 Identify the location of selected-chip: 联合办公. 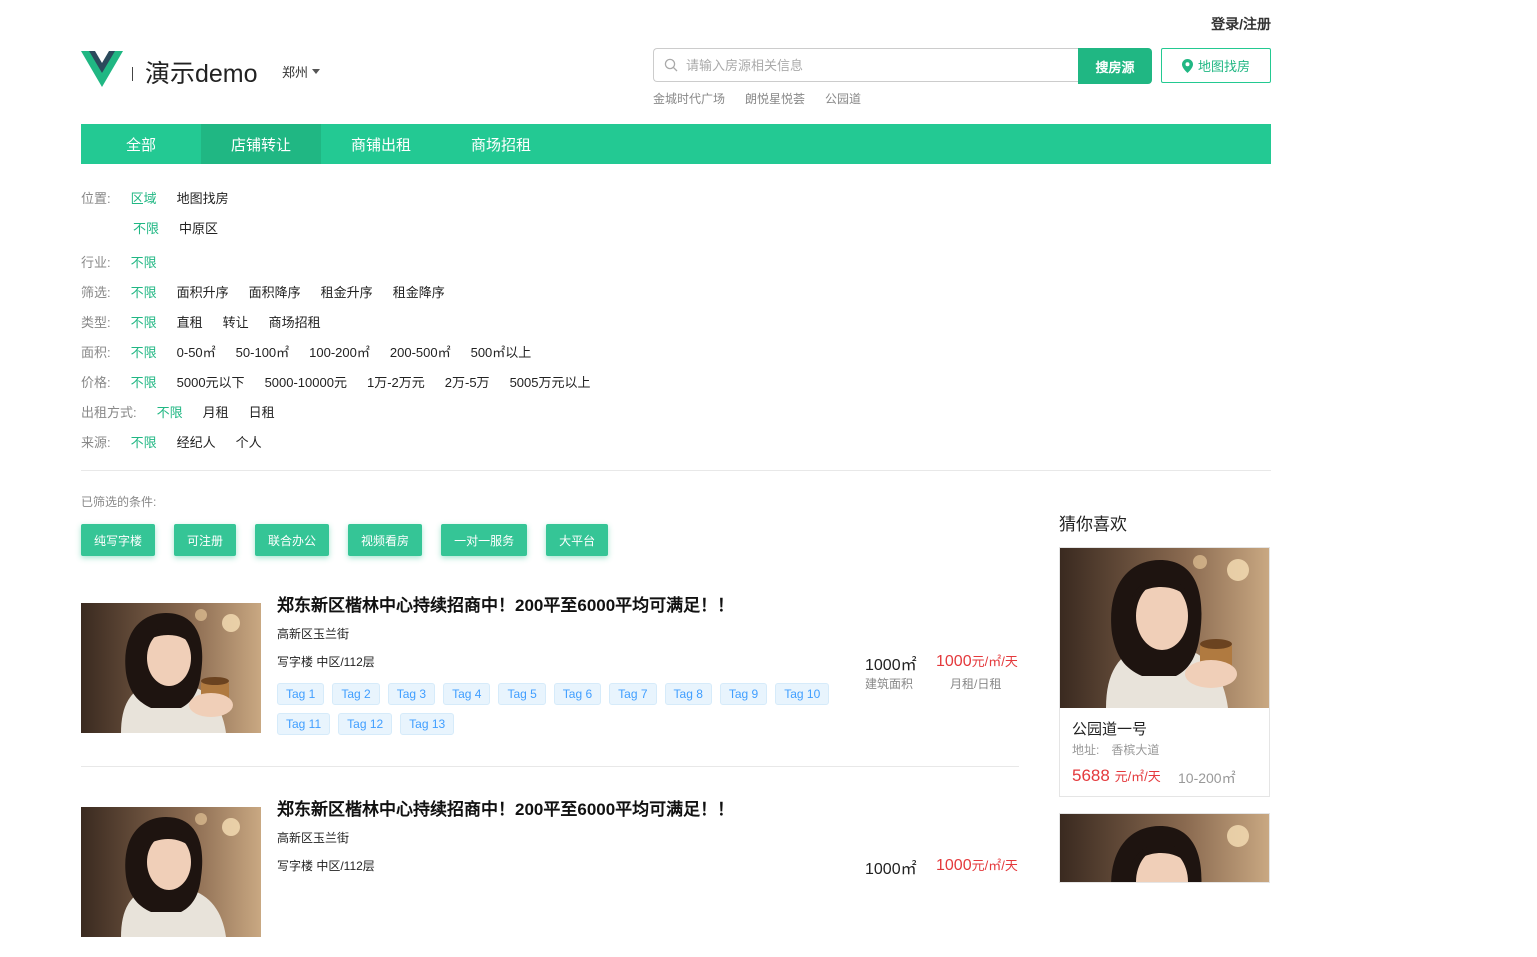
(292, 540).